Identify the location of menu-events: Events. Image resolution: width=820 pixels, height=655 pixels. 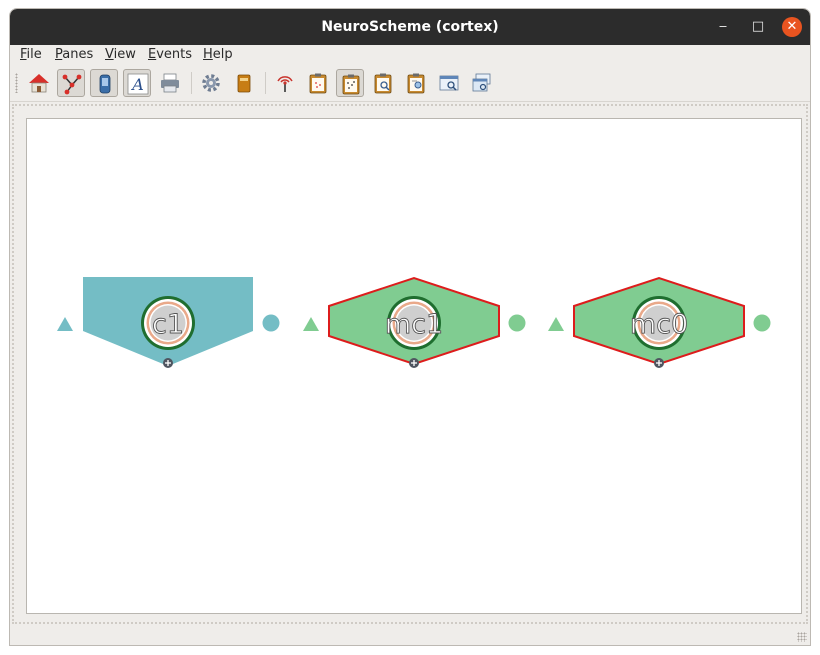
(170, 55).